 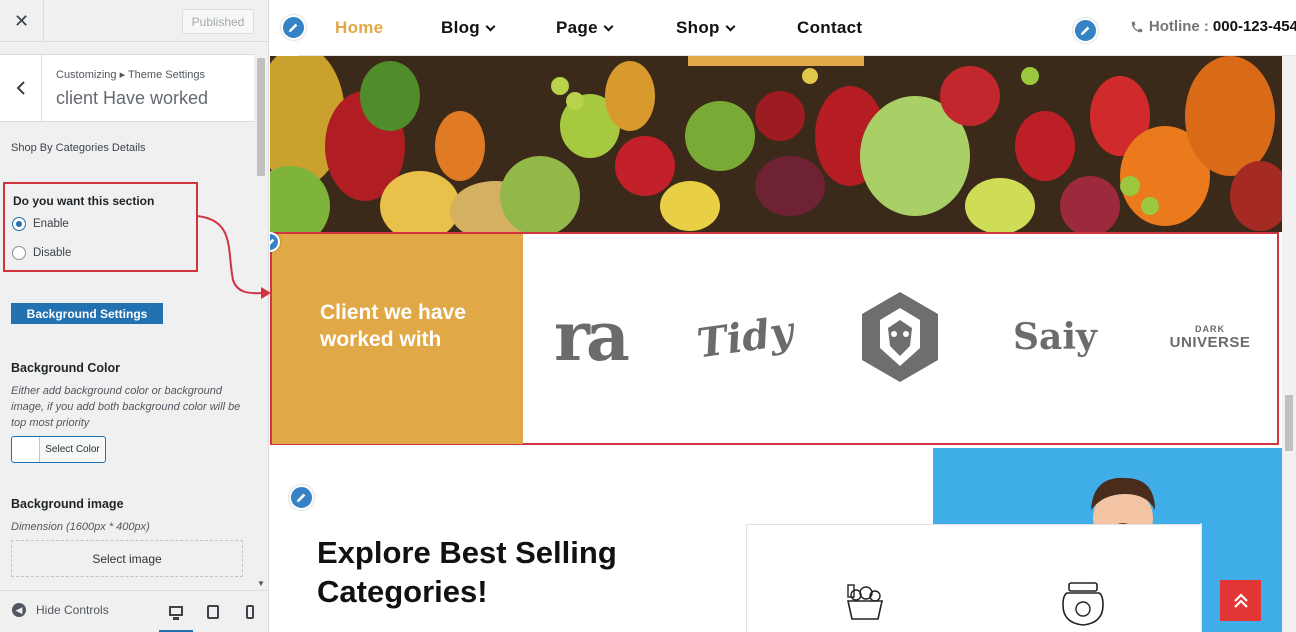 I want to click on client-logo-saiy: Saiy, so click(x=1055, y=337).